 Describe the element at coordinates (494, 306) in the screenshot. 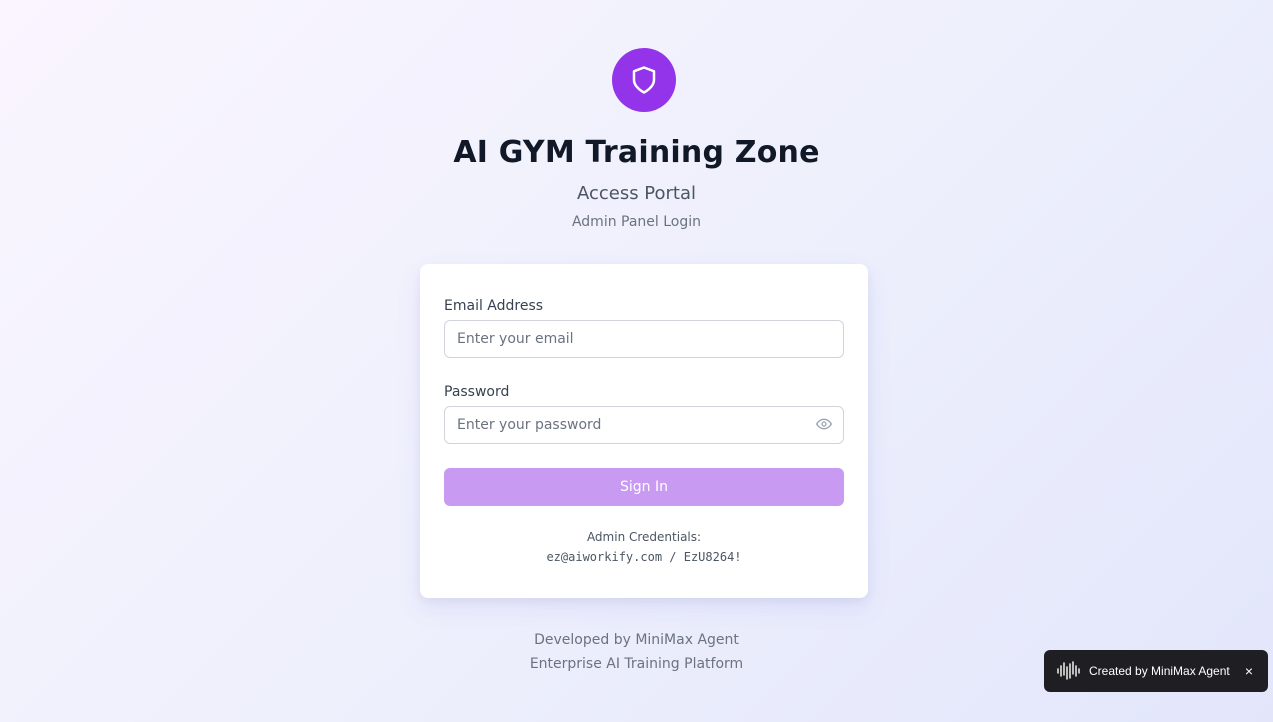

I see `email-label: Email Address` at that location.